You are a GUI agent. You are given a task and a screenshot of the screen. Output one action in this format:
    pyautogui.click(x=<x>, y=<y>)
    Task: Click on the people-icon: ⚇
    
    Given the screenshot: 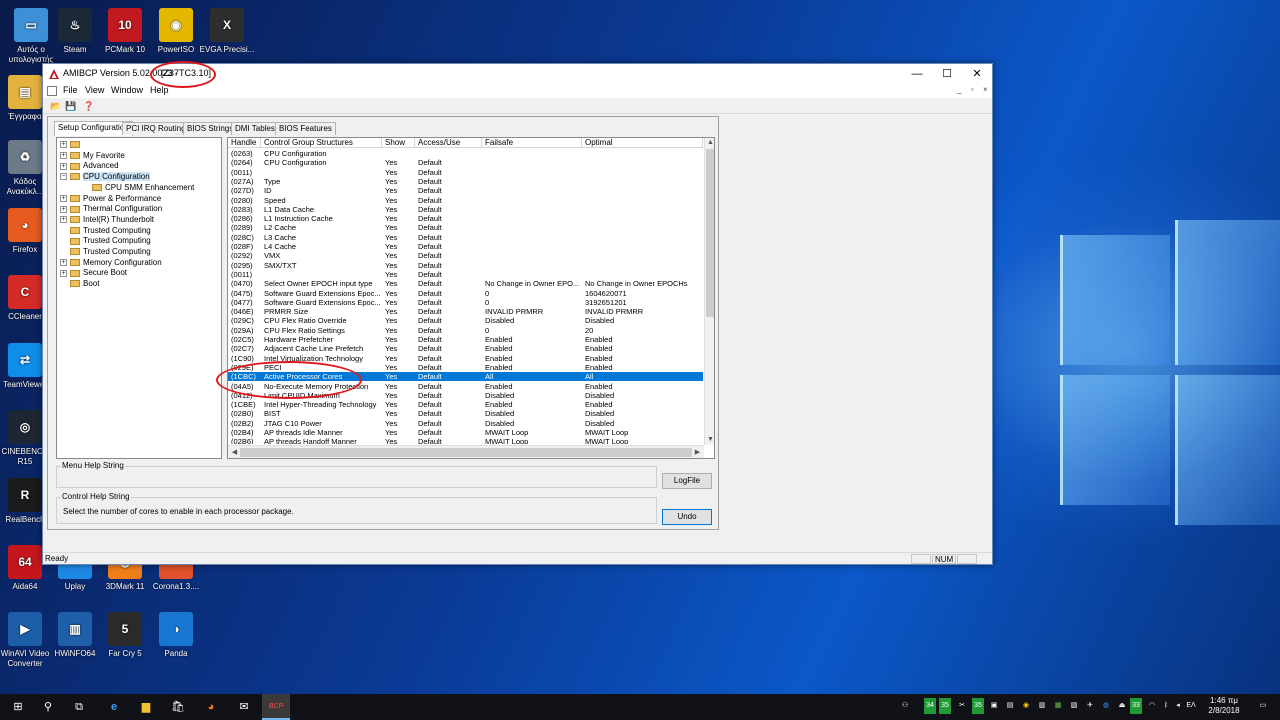 What is the action you would take?
    pyautogui.click(x=905, y=706)
    